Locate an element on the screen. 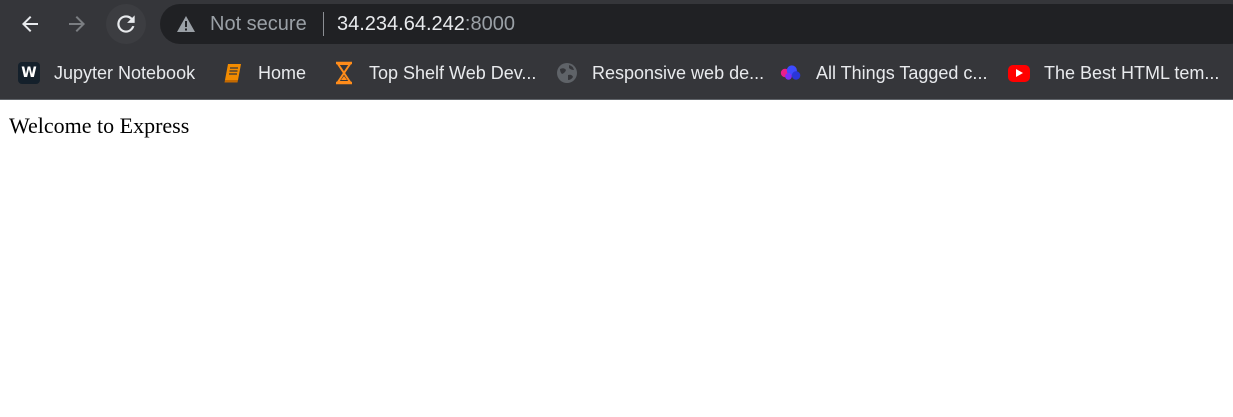 The width and height of the screenshot is (1233, 417). youtube-icon is located at coordinates (1019, 73).